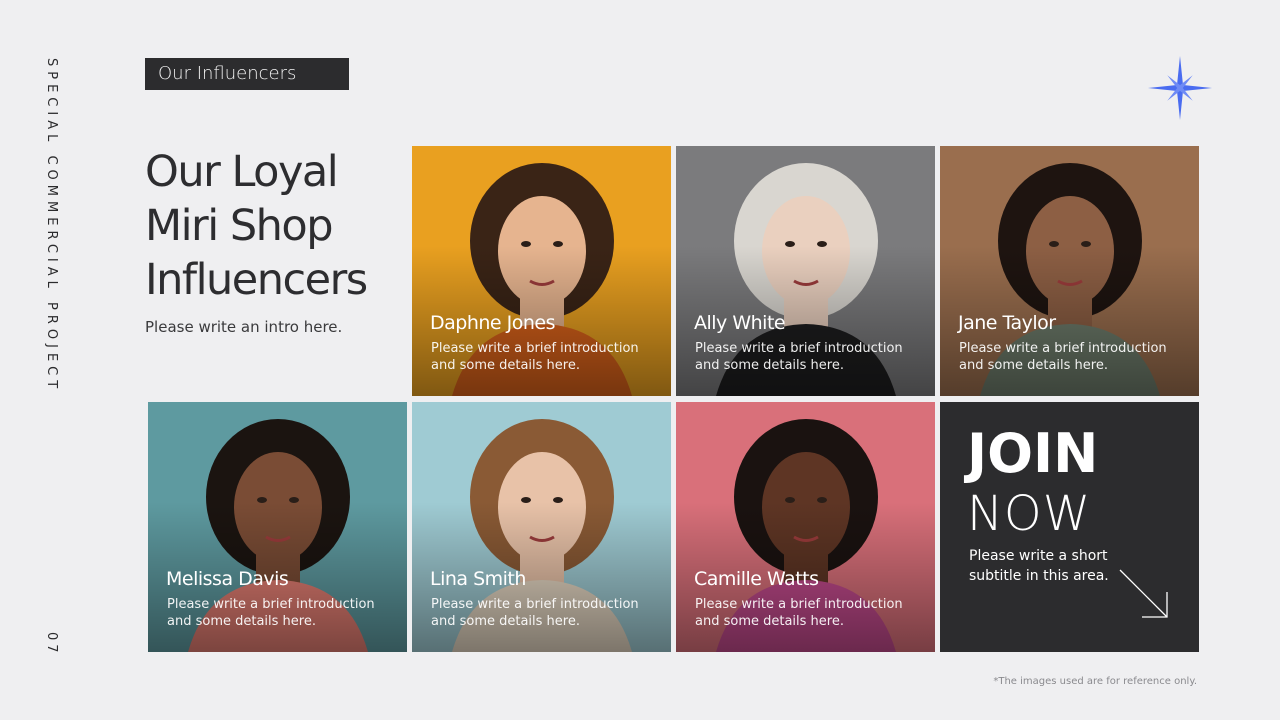  What do you see at coordinates (256, 280) in the screenshot?
I see `title-line-3: Influencers` at bounding box center [256, 280].